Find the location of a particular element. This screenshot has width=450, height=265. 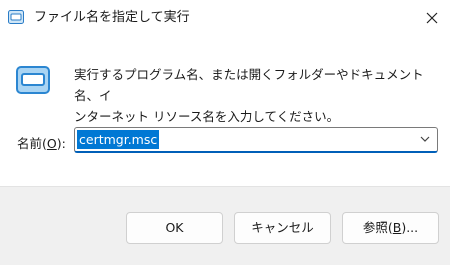

title-bar: ファイル名を指定して実行 is located at coordinates (225, 18).